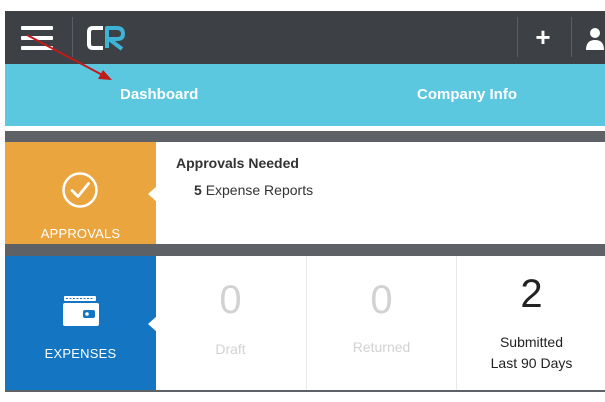 This screenshot has height=402, width=605. Describe the element at coordinates (69, 57) in the screenshot. I see `annotation-arrow-icon` at that location.